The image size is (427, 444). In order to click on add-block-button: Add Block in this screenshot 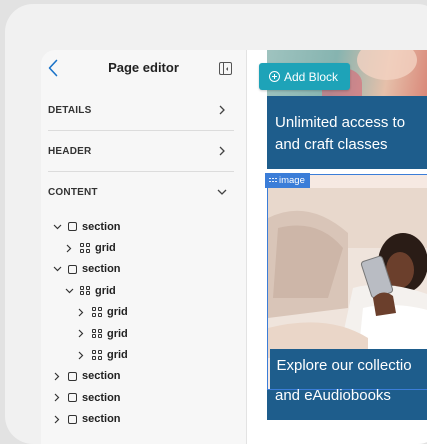, I will do `click(304, 76)`.